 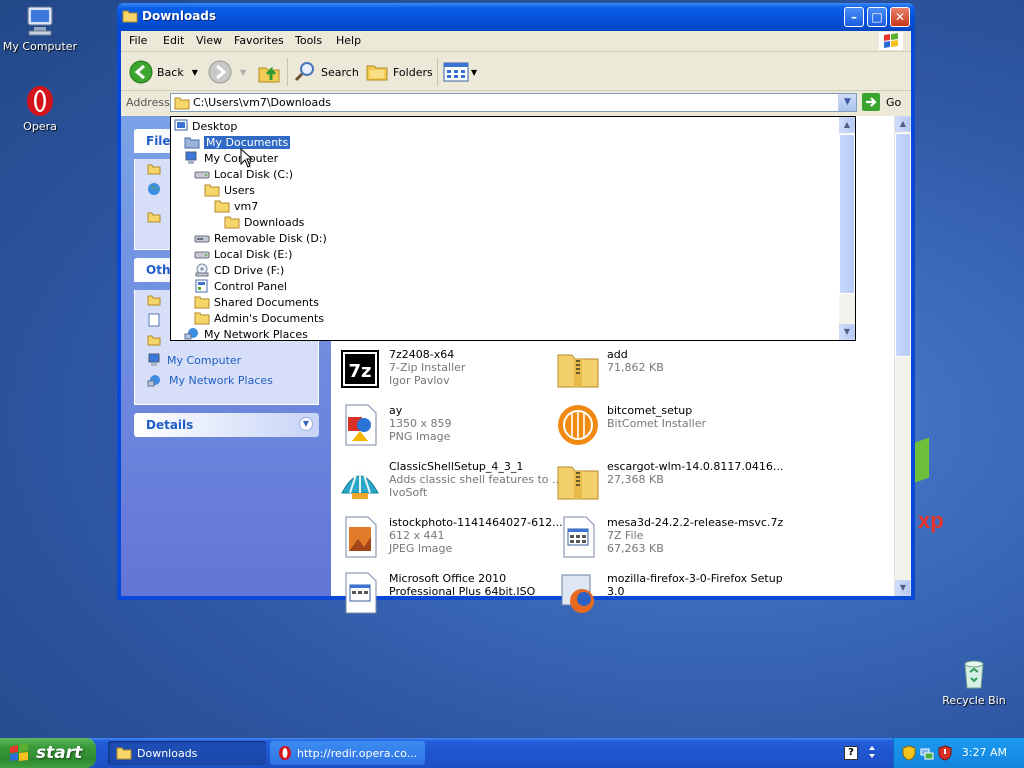 What do you see at coordinates (927, 753) in the screenshot?
I see `network-tray-icon` at bounding box center [927, 753].